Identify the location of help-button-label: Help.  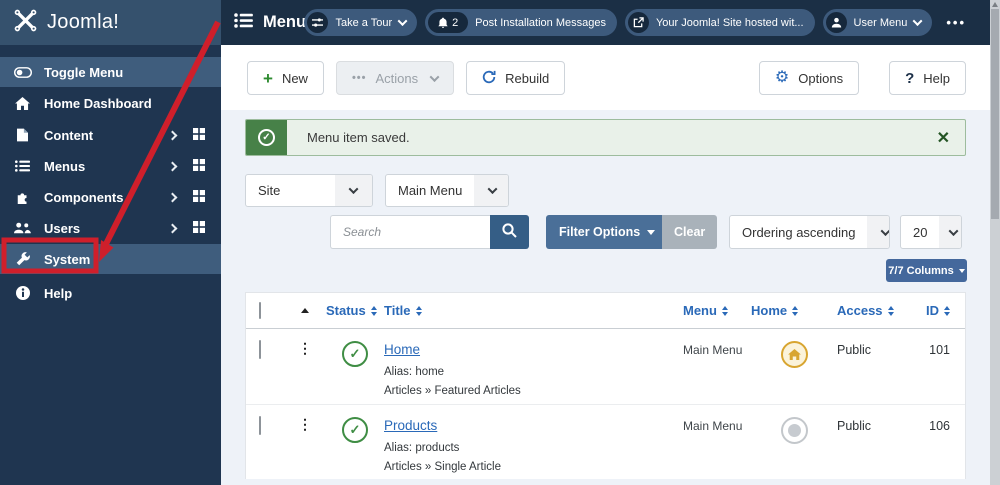
(936, 78).